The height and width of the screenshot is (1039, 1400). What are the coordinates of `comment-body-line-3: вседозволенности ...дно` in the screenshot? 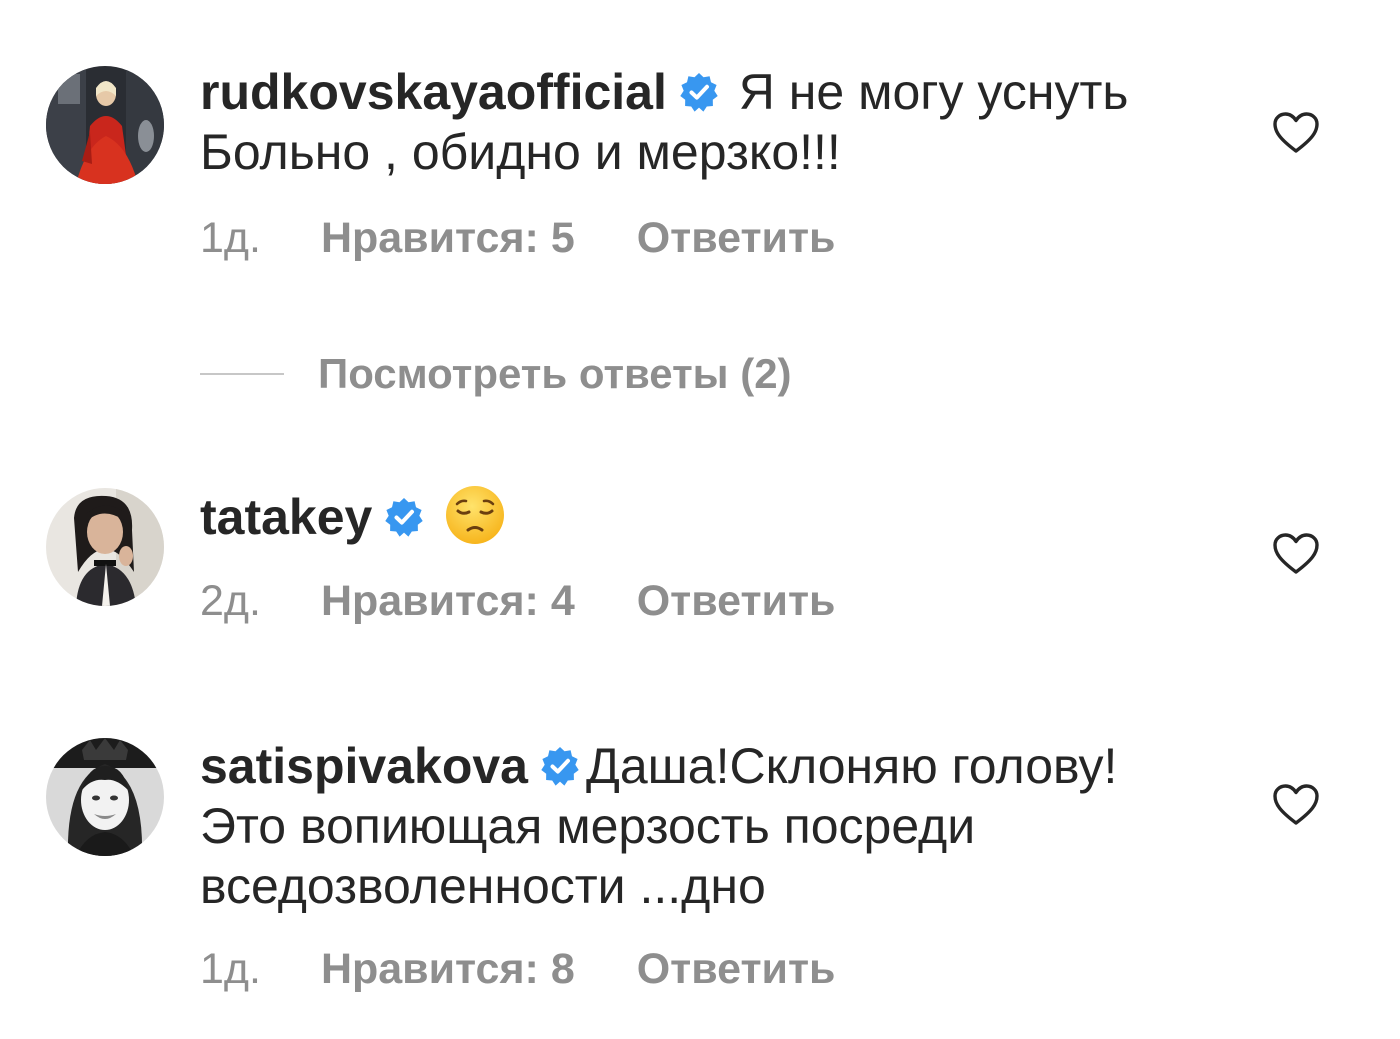 It's located at (483, 886).